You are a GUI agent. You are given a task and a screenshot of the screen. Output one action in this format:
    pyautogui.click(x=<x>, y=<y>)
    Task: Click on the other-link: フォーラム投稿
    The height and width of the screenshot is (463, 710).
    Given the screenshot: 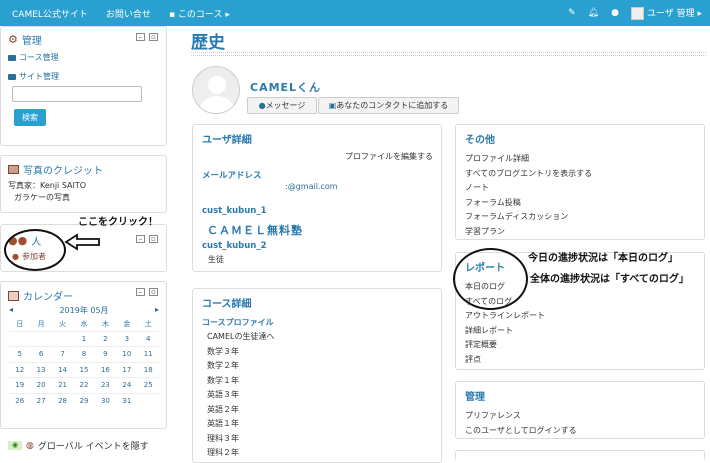 What is the action you would take?
    pyautogui.click(x=580, y=203)
    